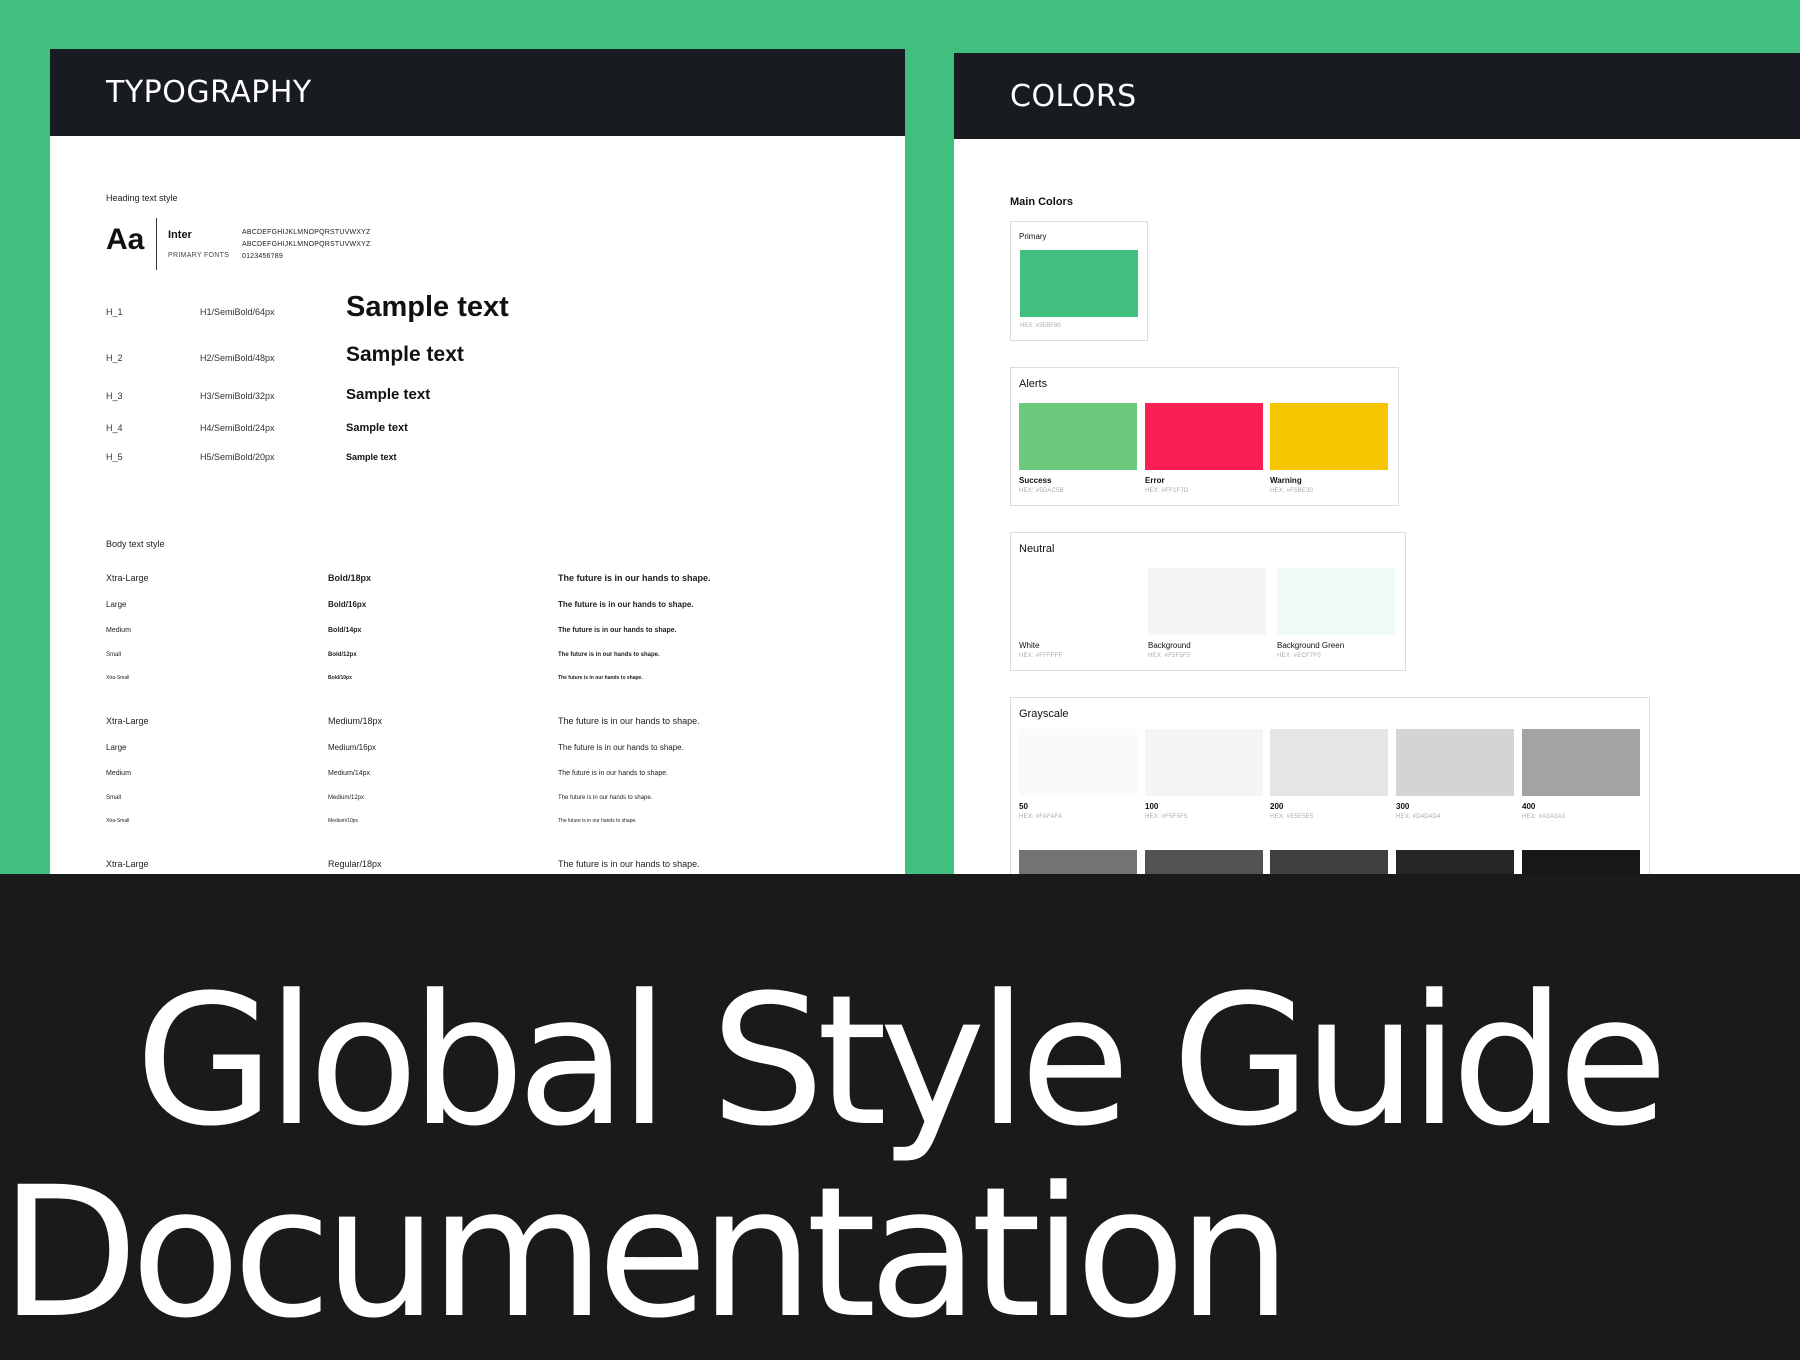  What do you see at coordinates (346, 798) in the screenshot?
I see `body-spec: Medium/12px` at bounding box center [346, 798].